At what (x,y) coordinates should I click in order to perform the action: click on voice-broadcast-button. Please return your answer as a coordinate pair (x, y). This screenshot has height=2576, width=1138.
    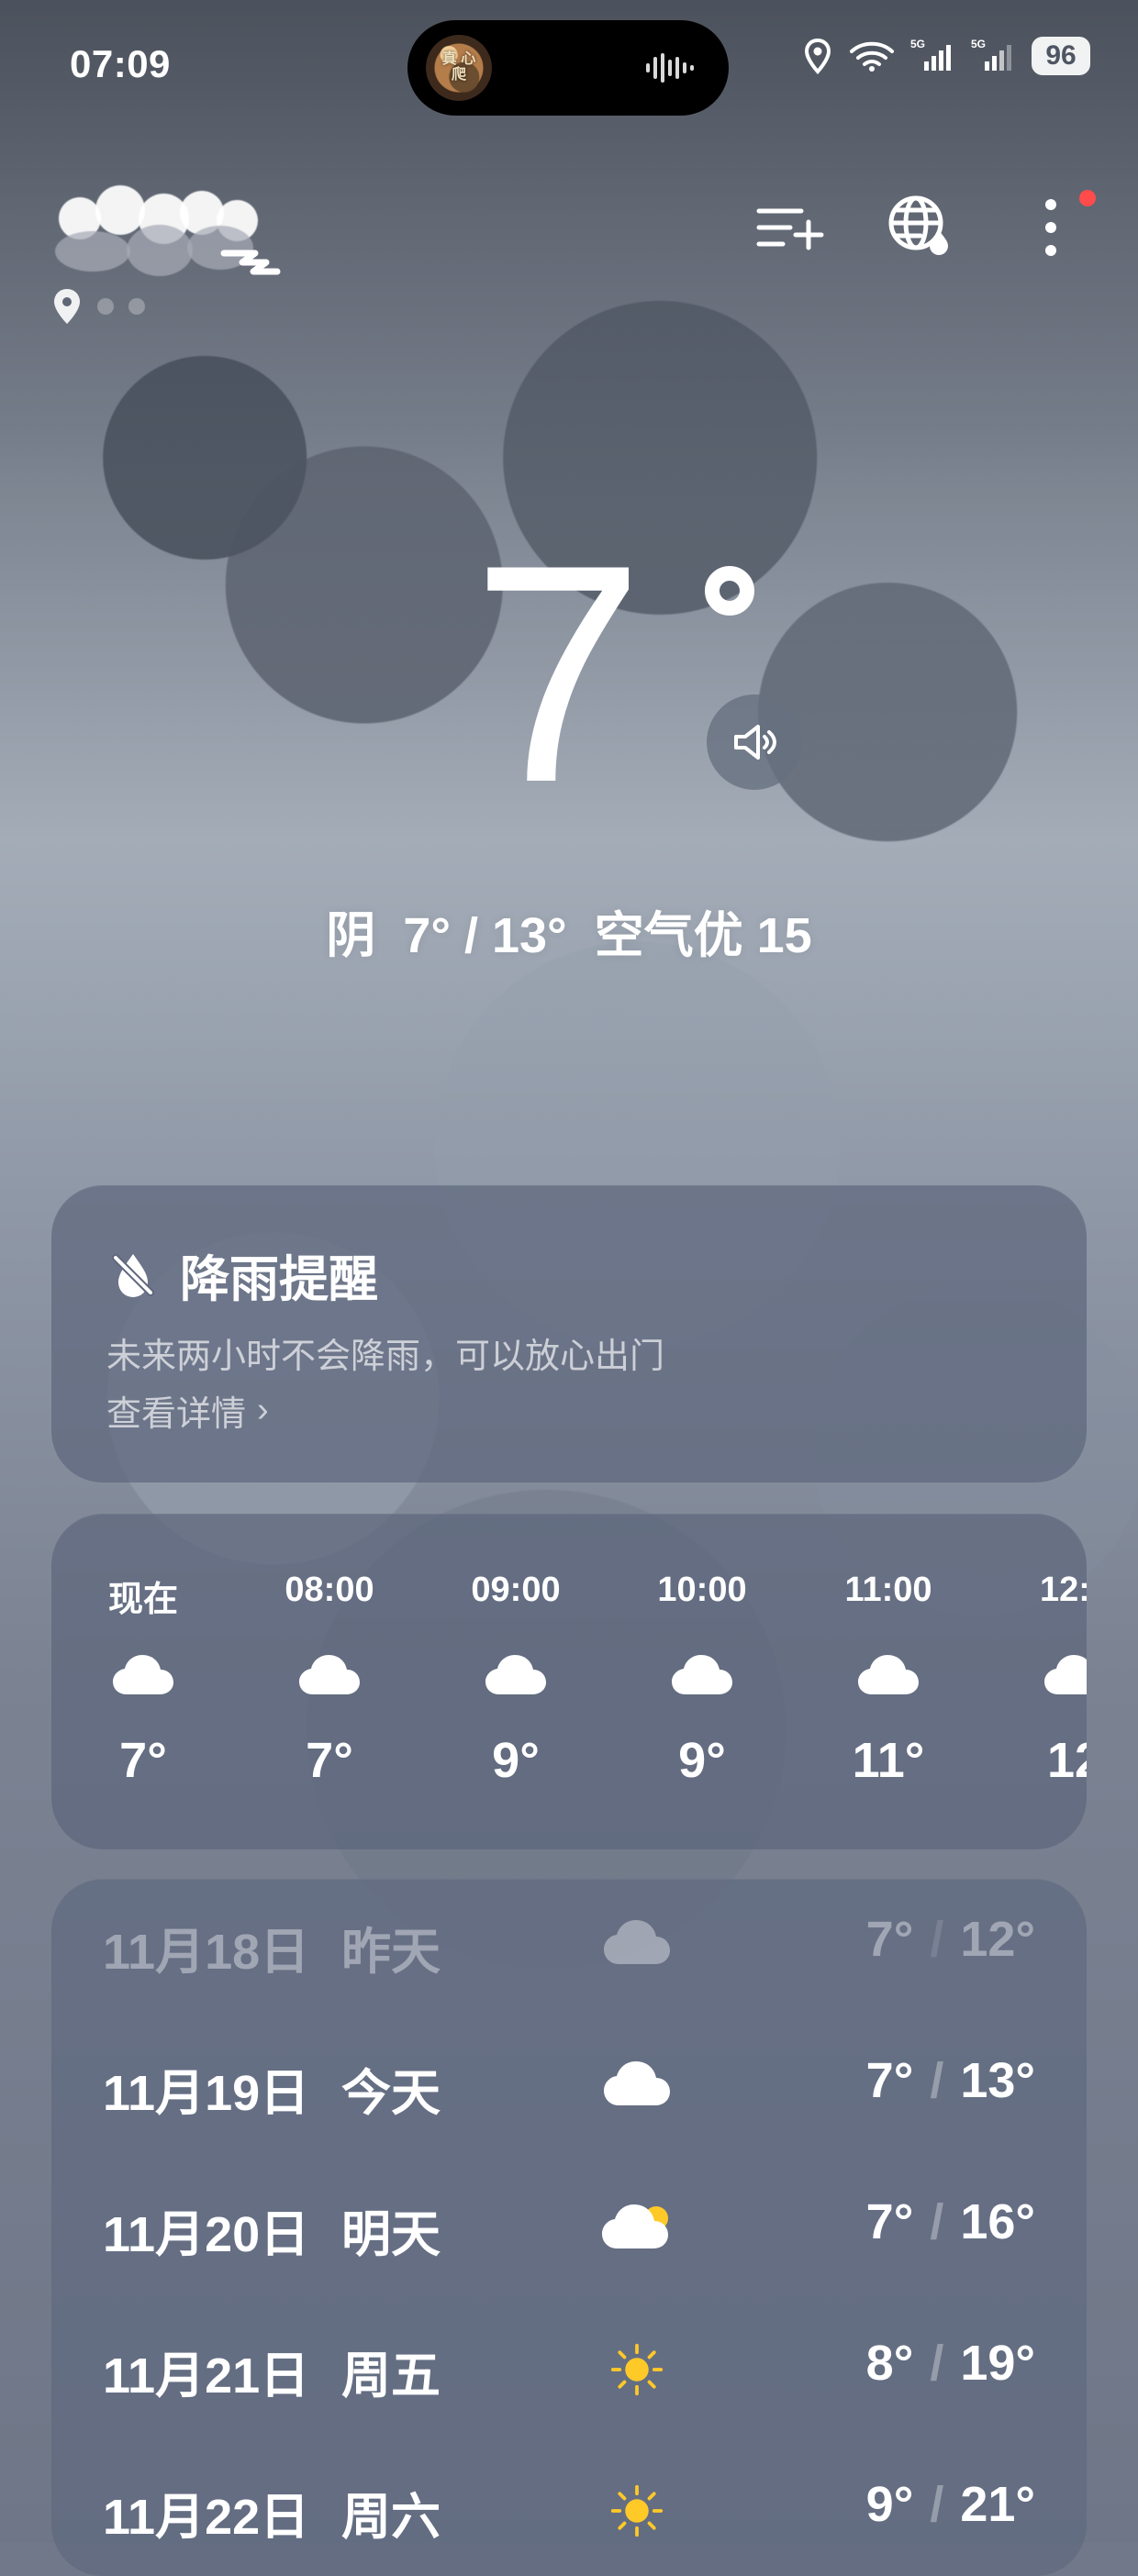
    Looking at the image, I should click on (754, 742).